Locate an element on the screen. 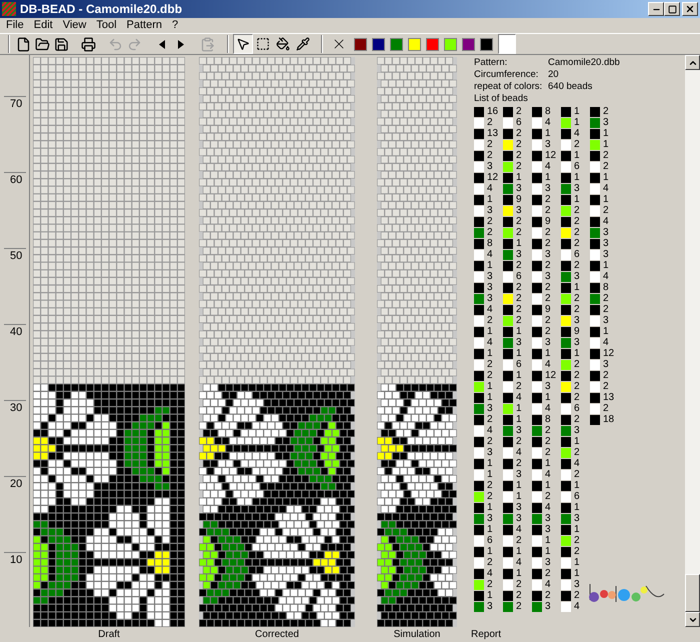  close-icon is located at coordinates (690, 9).